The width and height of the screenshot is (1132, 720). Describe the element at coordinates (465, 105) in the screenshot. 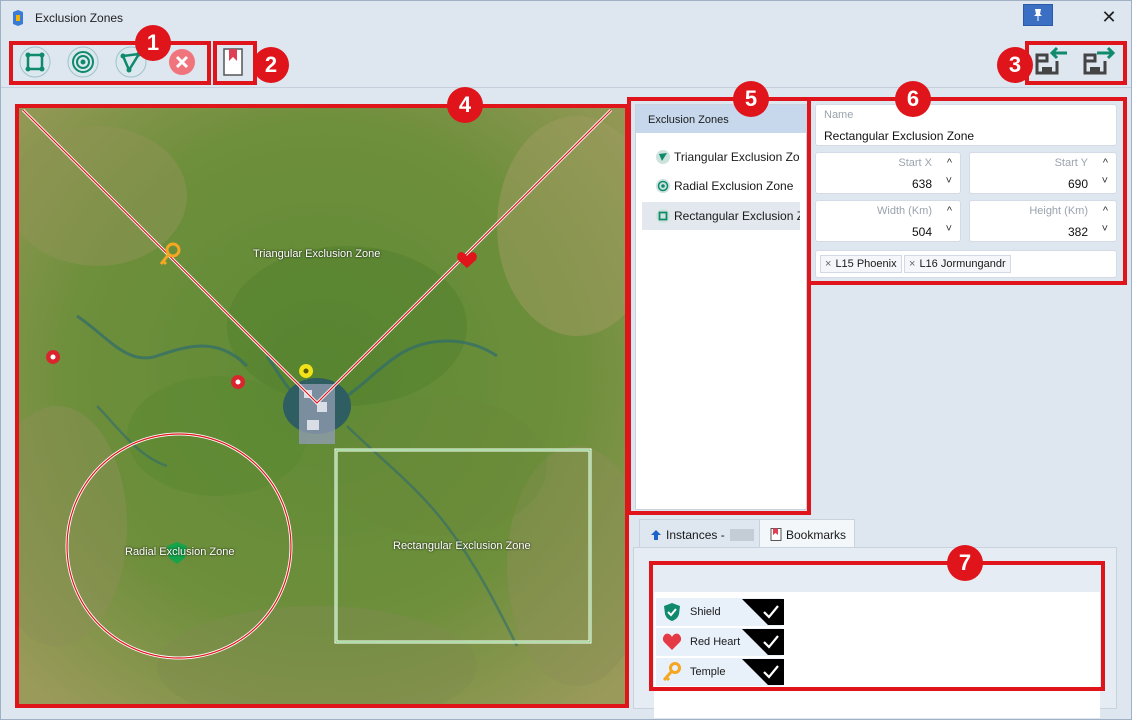

I see `callout-number-4: 4` at that location.